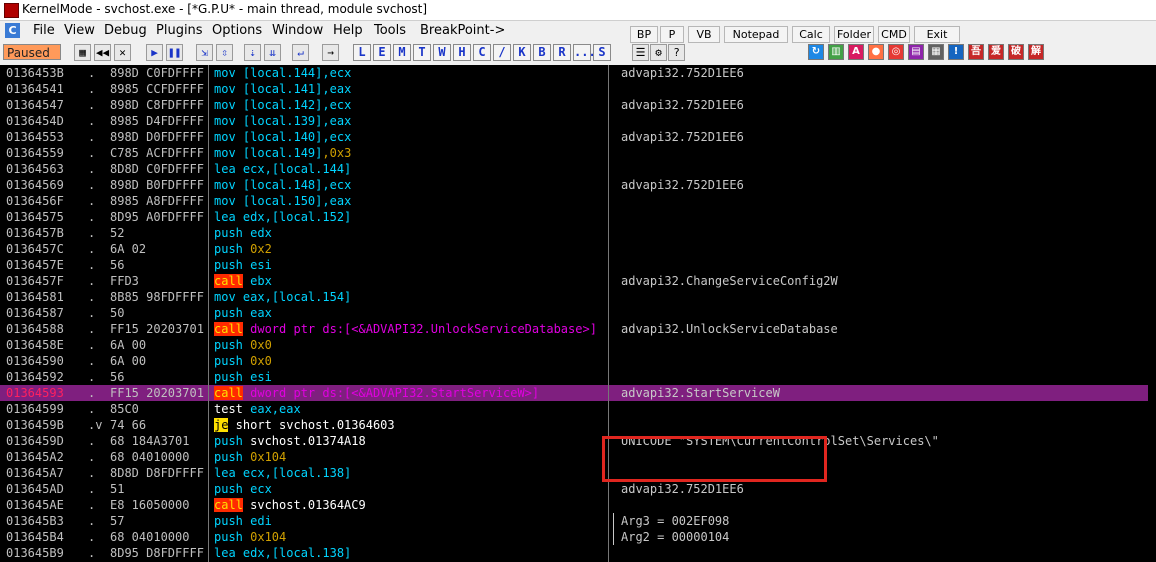 The image size is (1156, 562). What do you see at coordinates (640, 52) in the screenshot?
I see `list-icon: ☰` at bounding box center [640, 52].